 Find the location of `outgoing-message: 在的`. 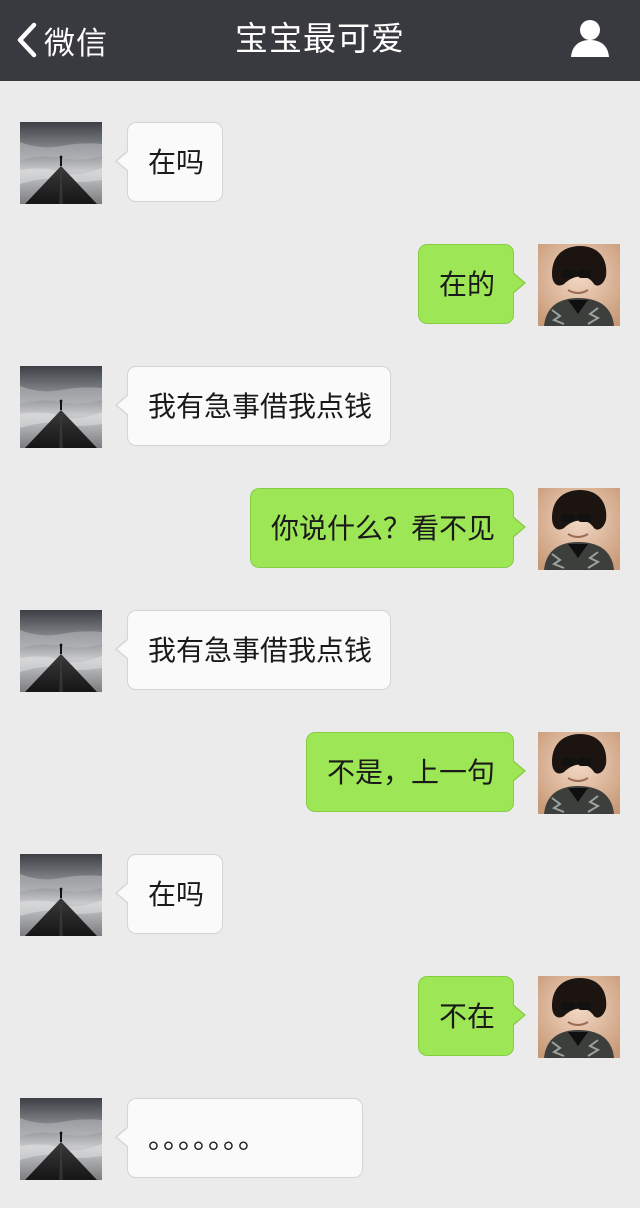

outgoing-message: 在的 is located at coordinates (320, 285).